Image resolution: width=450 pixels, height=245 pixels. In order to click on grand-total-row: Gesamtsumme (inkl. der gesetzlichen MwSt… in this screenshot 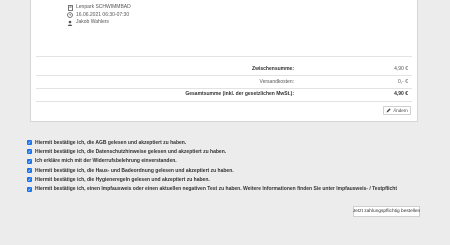, I will do `click(222, 94)`.